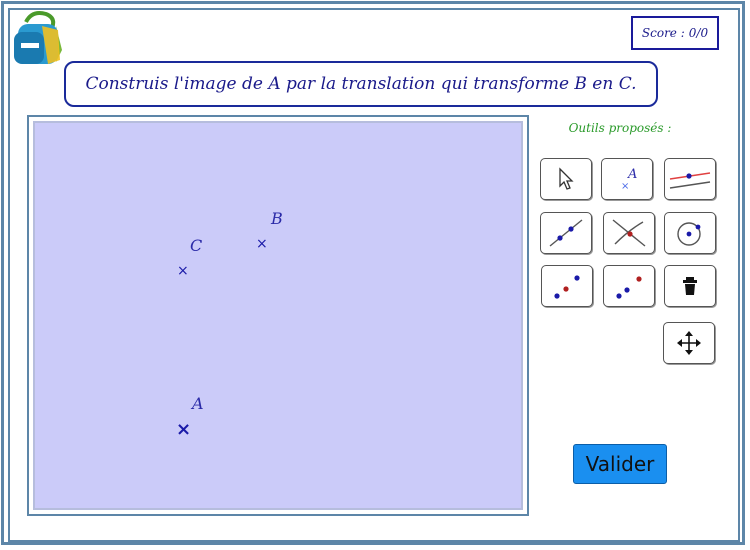 This screenshot has width=750, height=550. I want to click on line-through-two-points-icon, so click(566, 233).